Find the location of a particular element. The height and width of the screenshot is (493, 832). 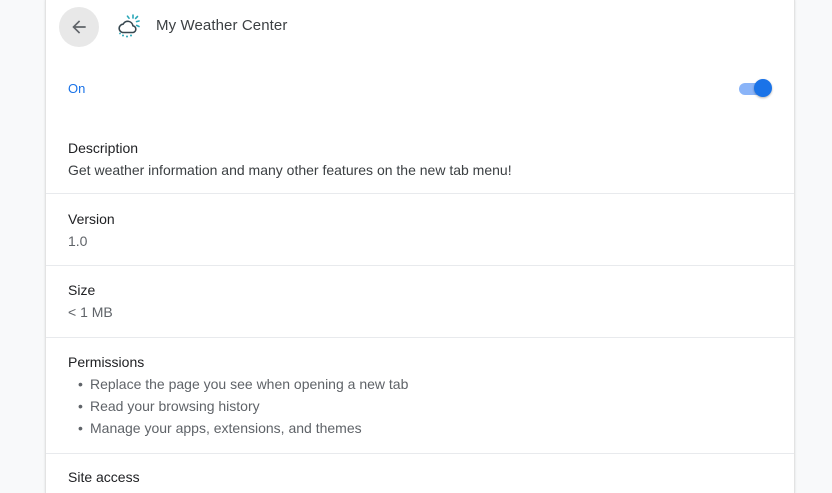

weather-cloud-sun-icon is located at coordinates (129, 26).